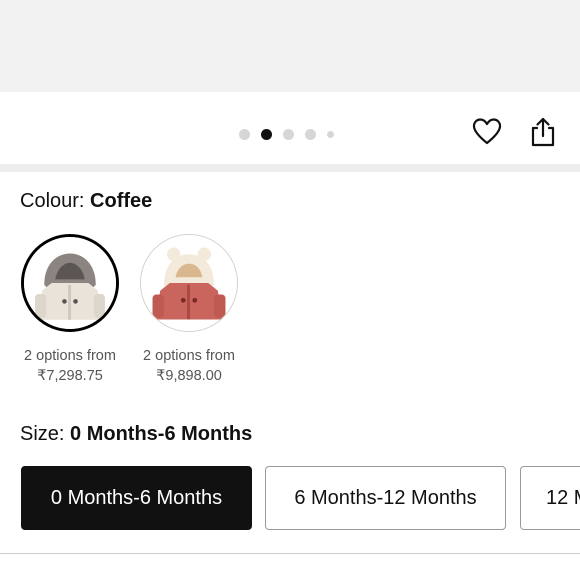 This screenshot has width=580, height=580. I want to click on coffee-swatch, so click(70, 283).